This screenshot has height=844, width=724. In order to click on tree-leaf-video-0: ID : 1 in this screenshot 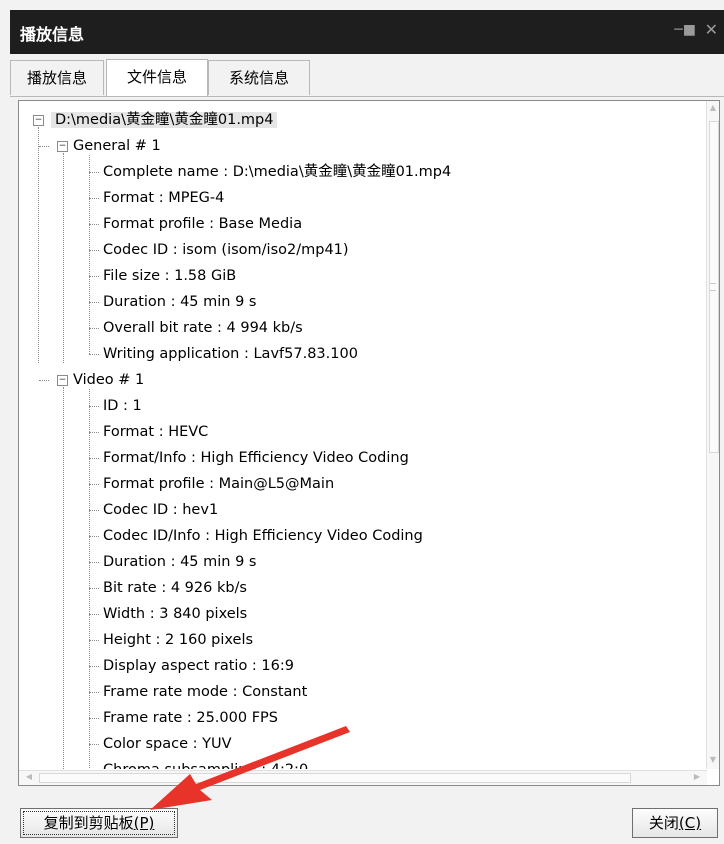, I will do `click(122, 406)`.